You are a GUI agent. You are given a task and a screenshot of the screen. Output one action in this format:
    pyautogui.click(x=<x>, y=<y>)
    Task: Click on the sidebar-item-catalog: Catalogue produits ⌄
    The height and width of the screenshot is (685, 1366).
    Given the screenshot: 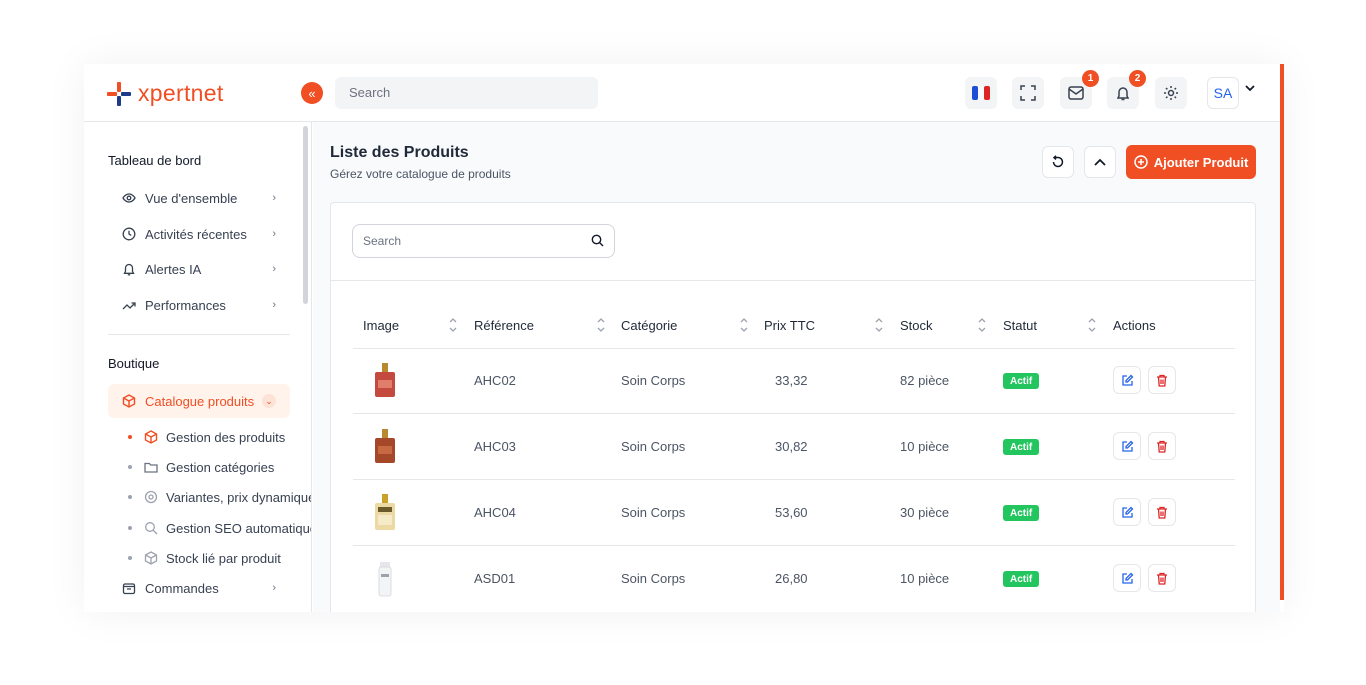 What is the action you would take?
    pyautogui.click(x=199, y=401)
    